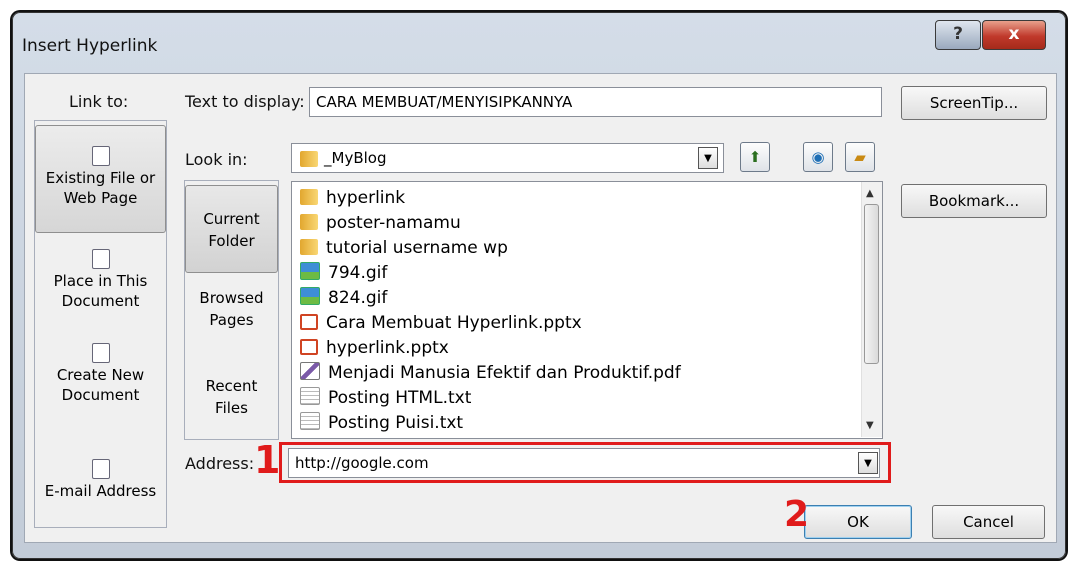  I want to click on list-item: hyperlink, so click(352, 198).